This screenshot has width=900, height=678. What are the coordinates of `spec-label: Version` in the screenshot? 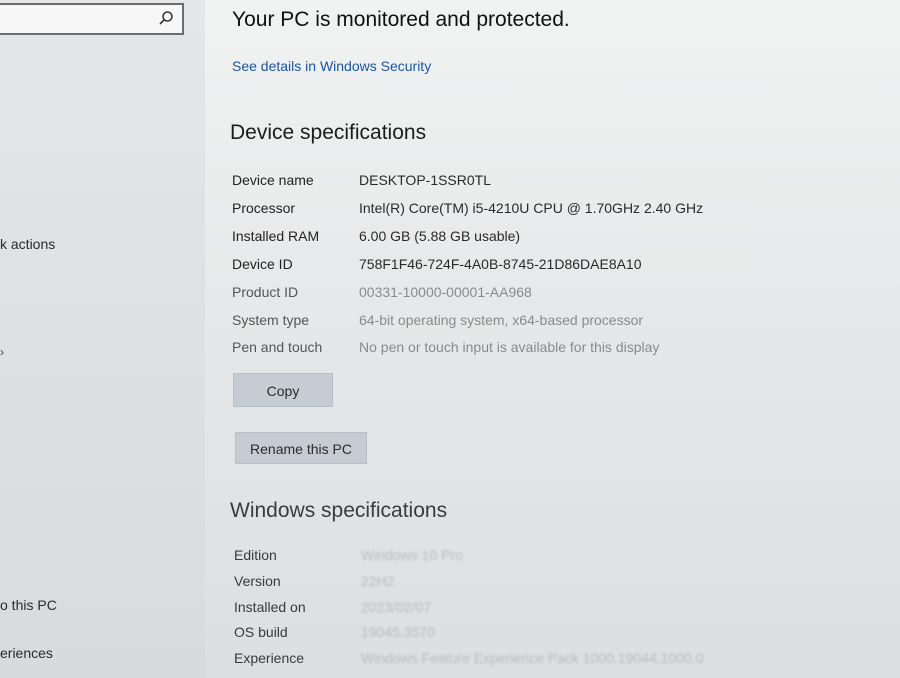 It's located at (257, 581).